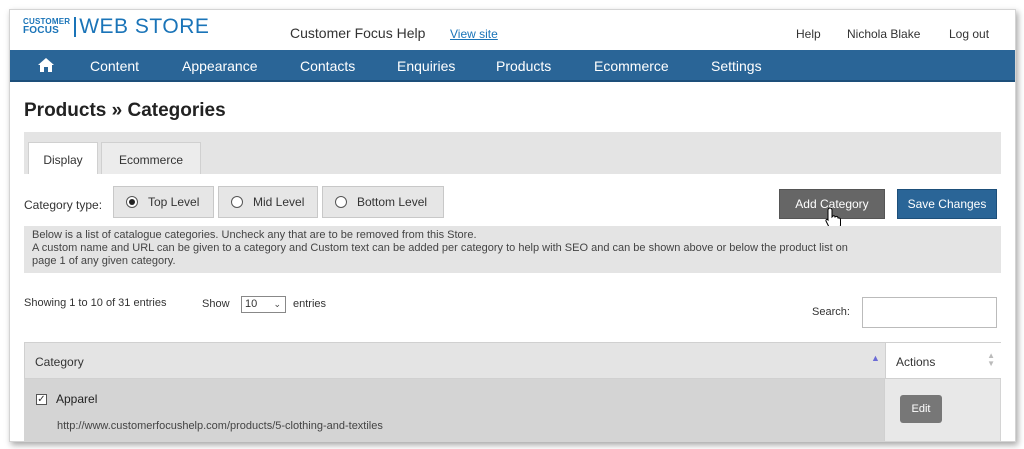 The width and height of the screenshot is (1024, 449). What do you see at coordinates (95, 303) in the screenshot?
I see `entries-info: Showing 1 to 10 of 31 entries` at bounding box center [95, 303].